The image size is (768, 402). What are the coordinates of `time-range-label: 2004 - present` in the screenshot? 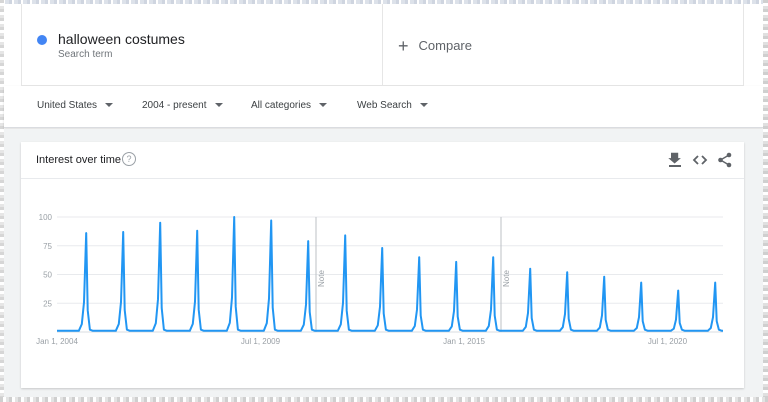 It's located at (174, 105).